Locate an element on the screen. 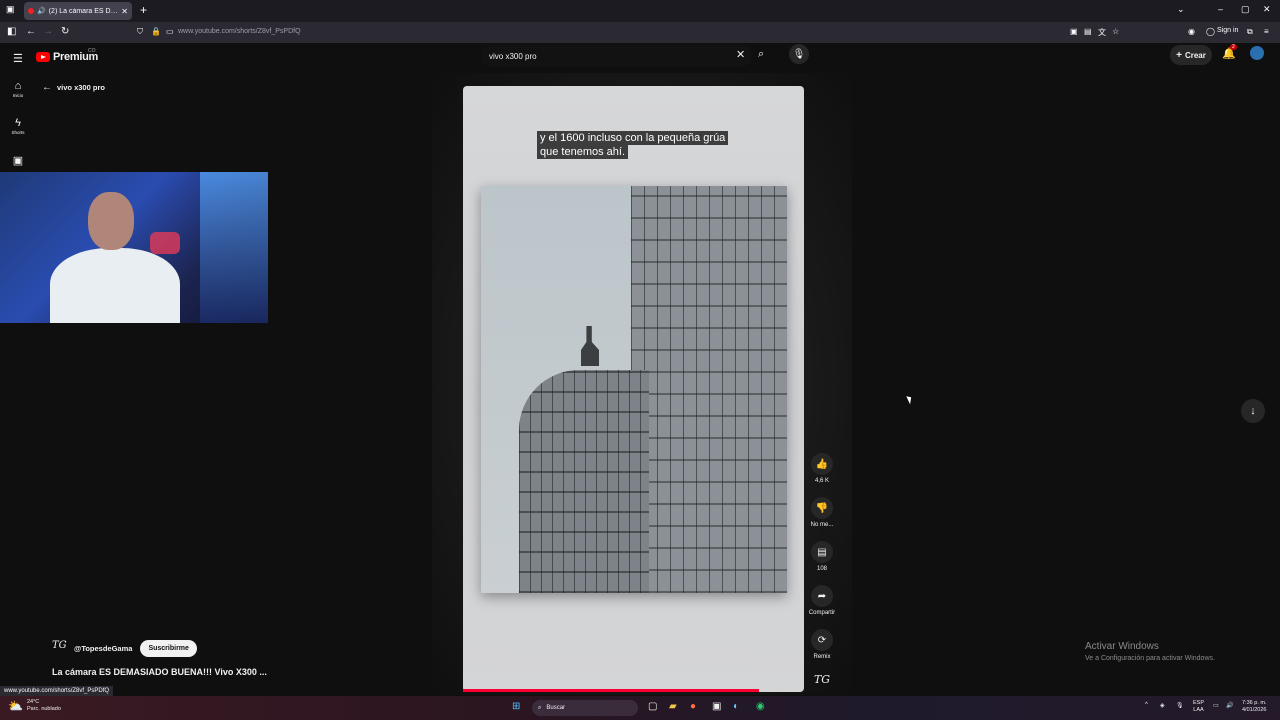 The height and width of the screenshot is (720, 1280). store-icon: ▣ is located at coordinates (716, 706).